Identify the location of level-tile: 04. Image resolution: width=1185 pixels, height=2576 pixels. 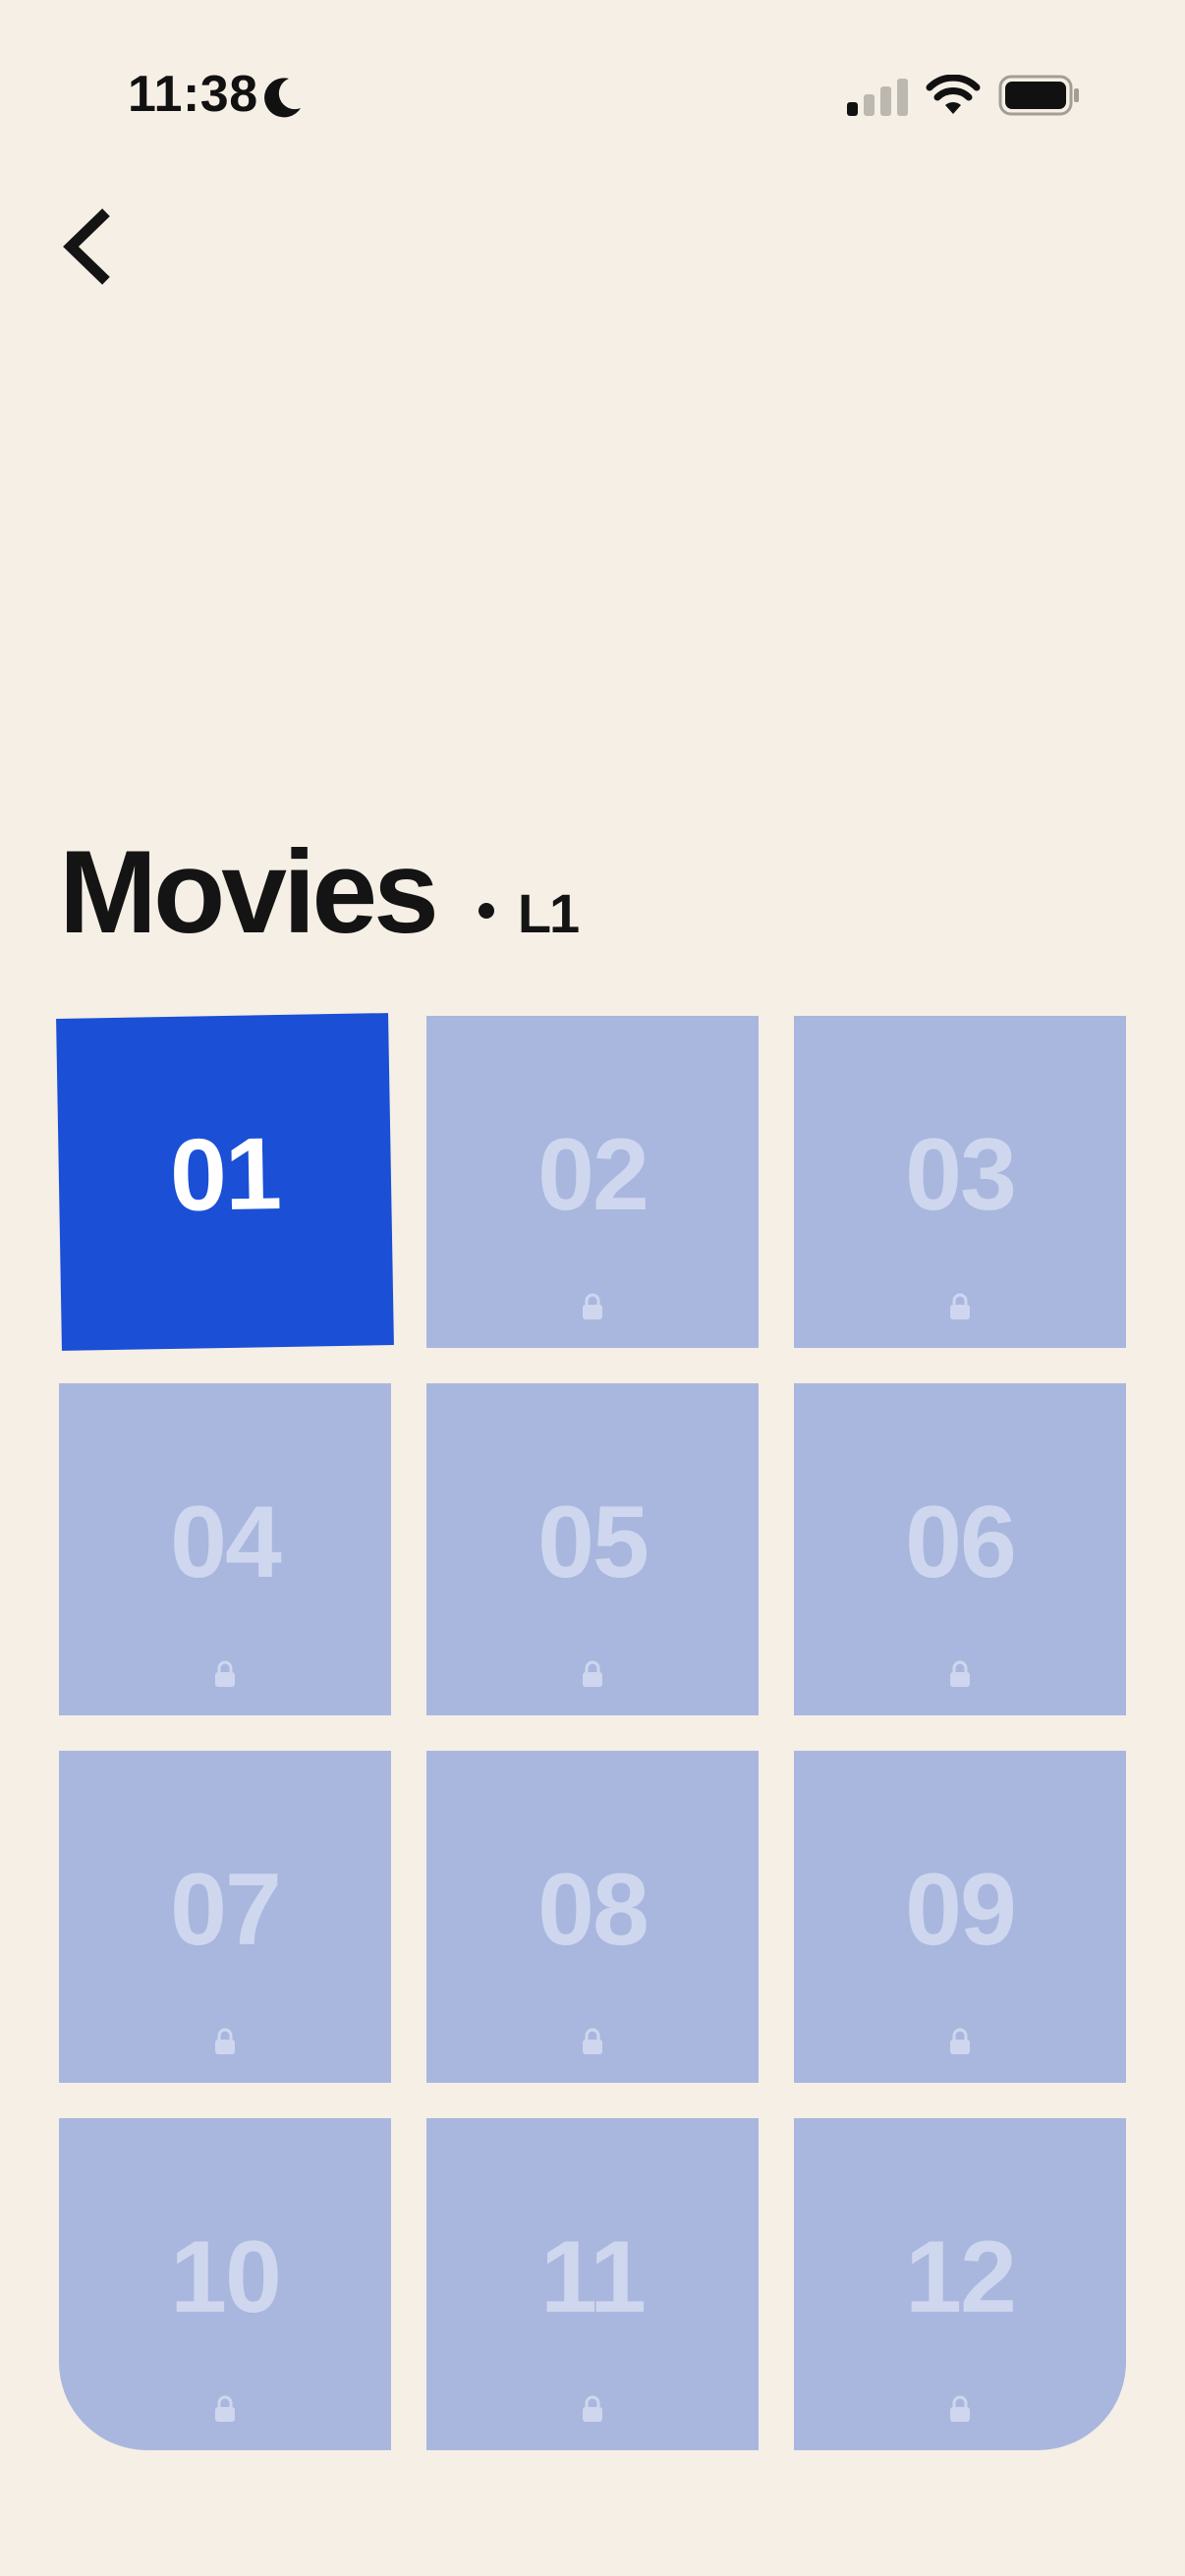
(225, 1549).